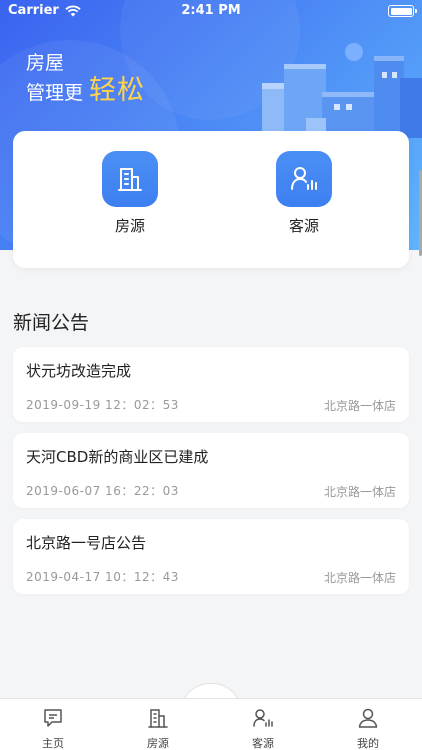  What do you see at coordinates (368, 718) in the screenshot?
I see `user-icon` at bounding box center [368, 718].